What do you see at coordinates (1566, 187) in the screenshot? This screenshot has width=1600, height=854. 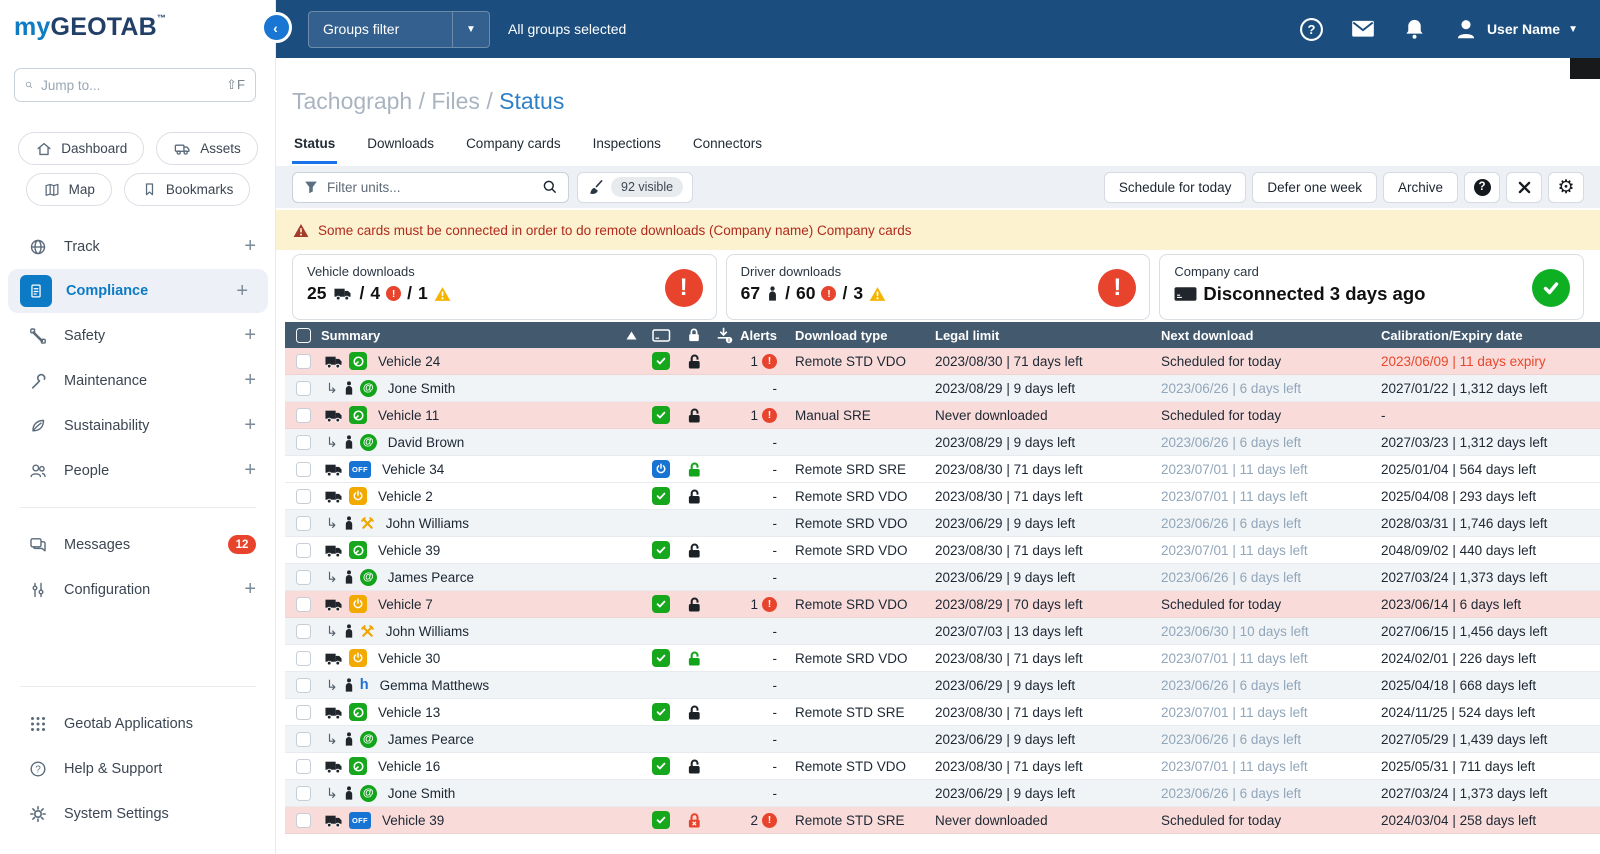 I see `table-settings-button: ⚙` at bounding box center [1566, 187].